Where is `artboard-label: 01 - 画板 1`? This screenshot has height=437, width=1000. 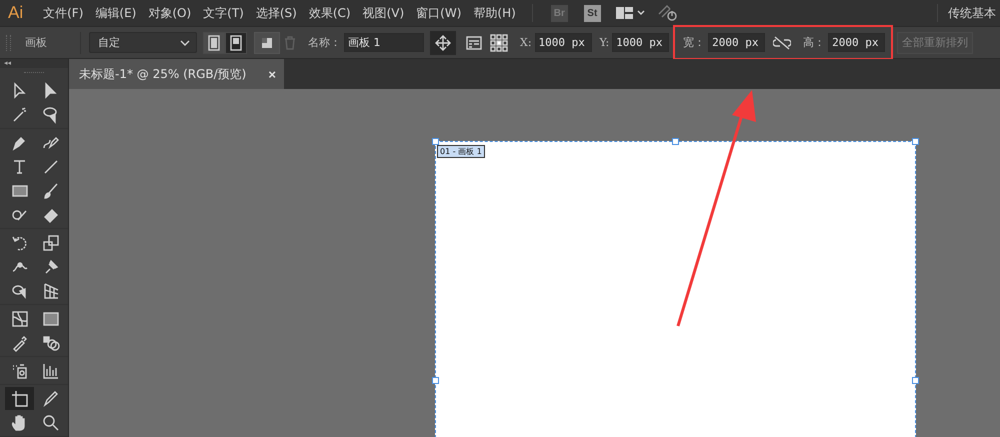
artboard-label: 01 - 画板 1 is located at coordinates (461, 151).